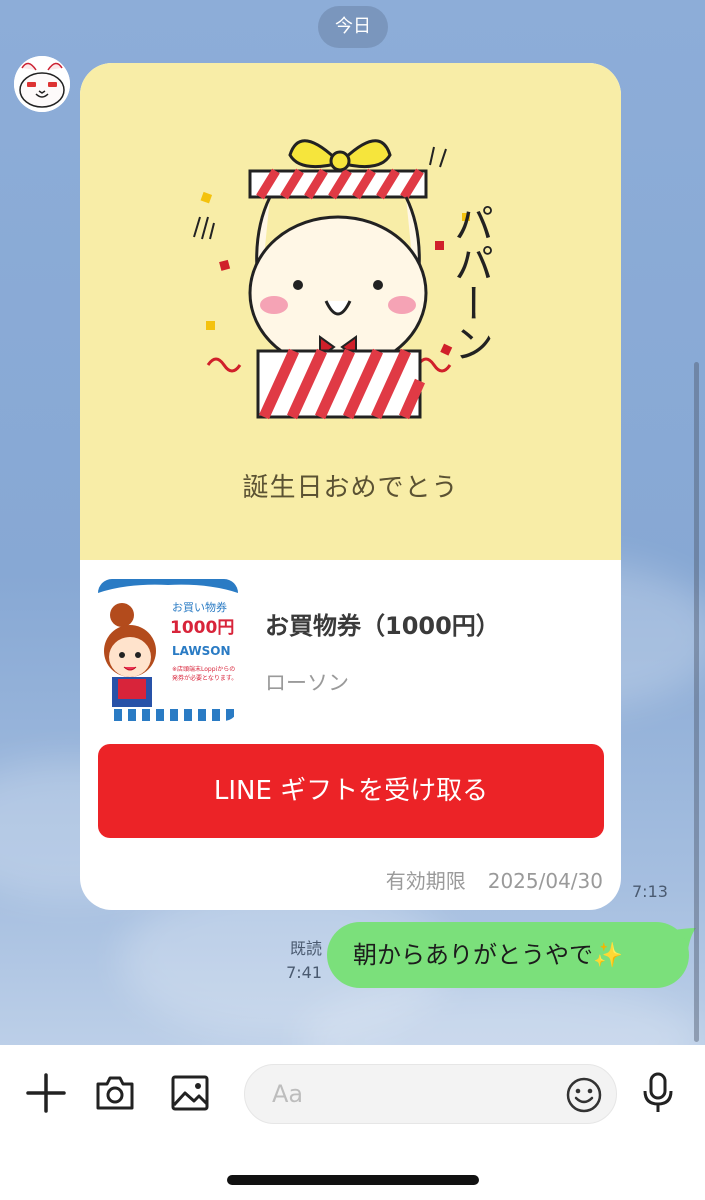 The height and width of the screenshot is (1200, 705). Describe the element at coordinates (470, 283) in the screenshot. I see `sticker-text: パパーン` at that location.